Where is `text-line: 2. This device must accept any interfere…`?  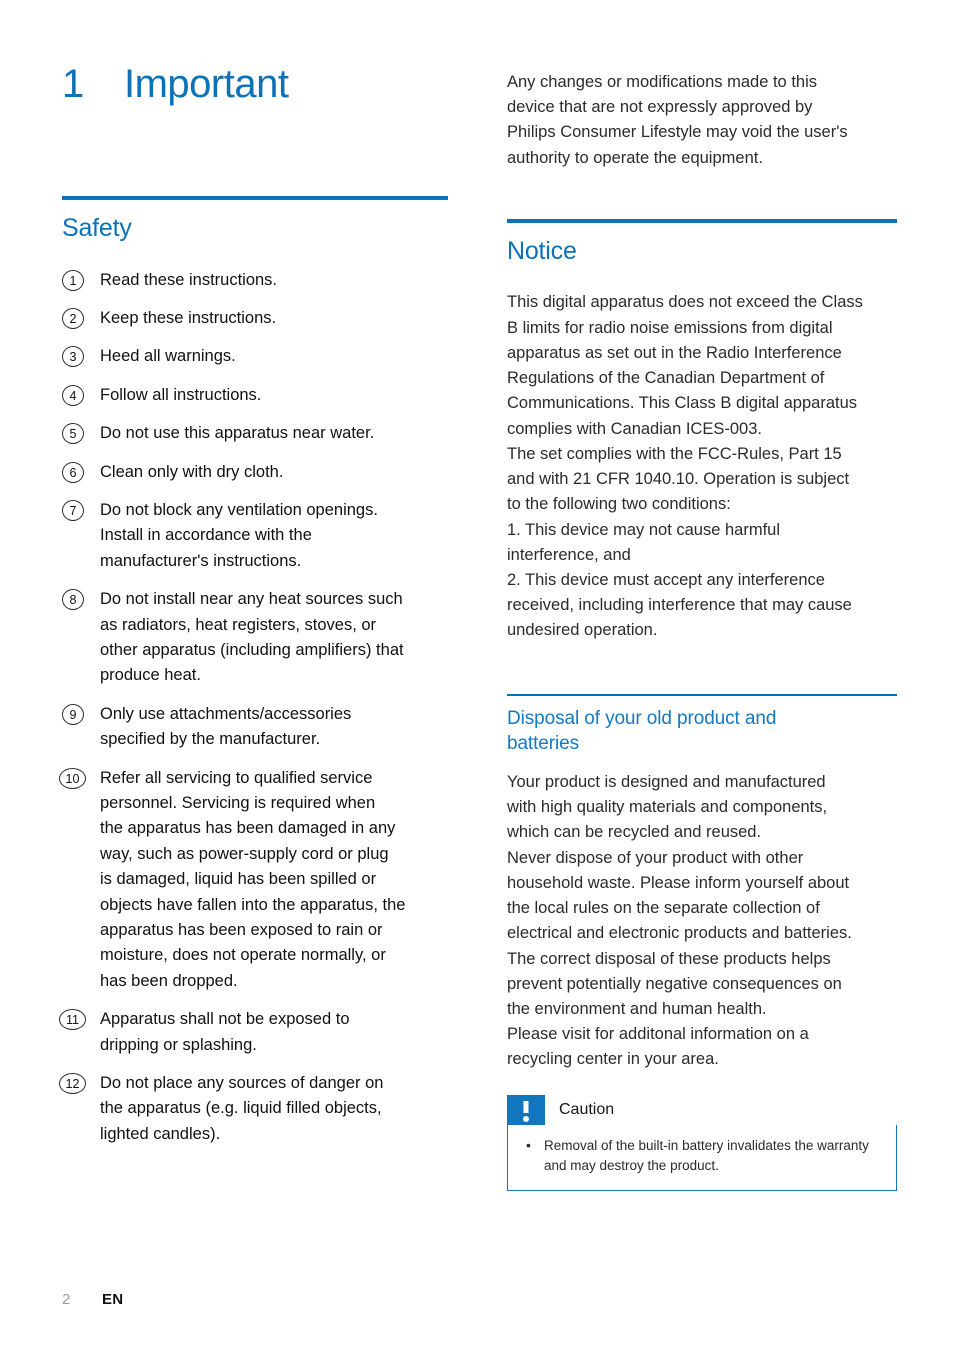 text-line: 2. This device must accept any interfere… is located at coordinates (666, 580).